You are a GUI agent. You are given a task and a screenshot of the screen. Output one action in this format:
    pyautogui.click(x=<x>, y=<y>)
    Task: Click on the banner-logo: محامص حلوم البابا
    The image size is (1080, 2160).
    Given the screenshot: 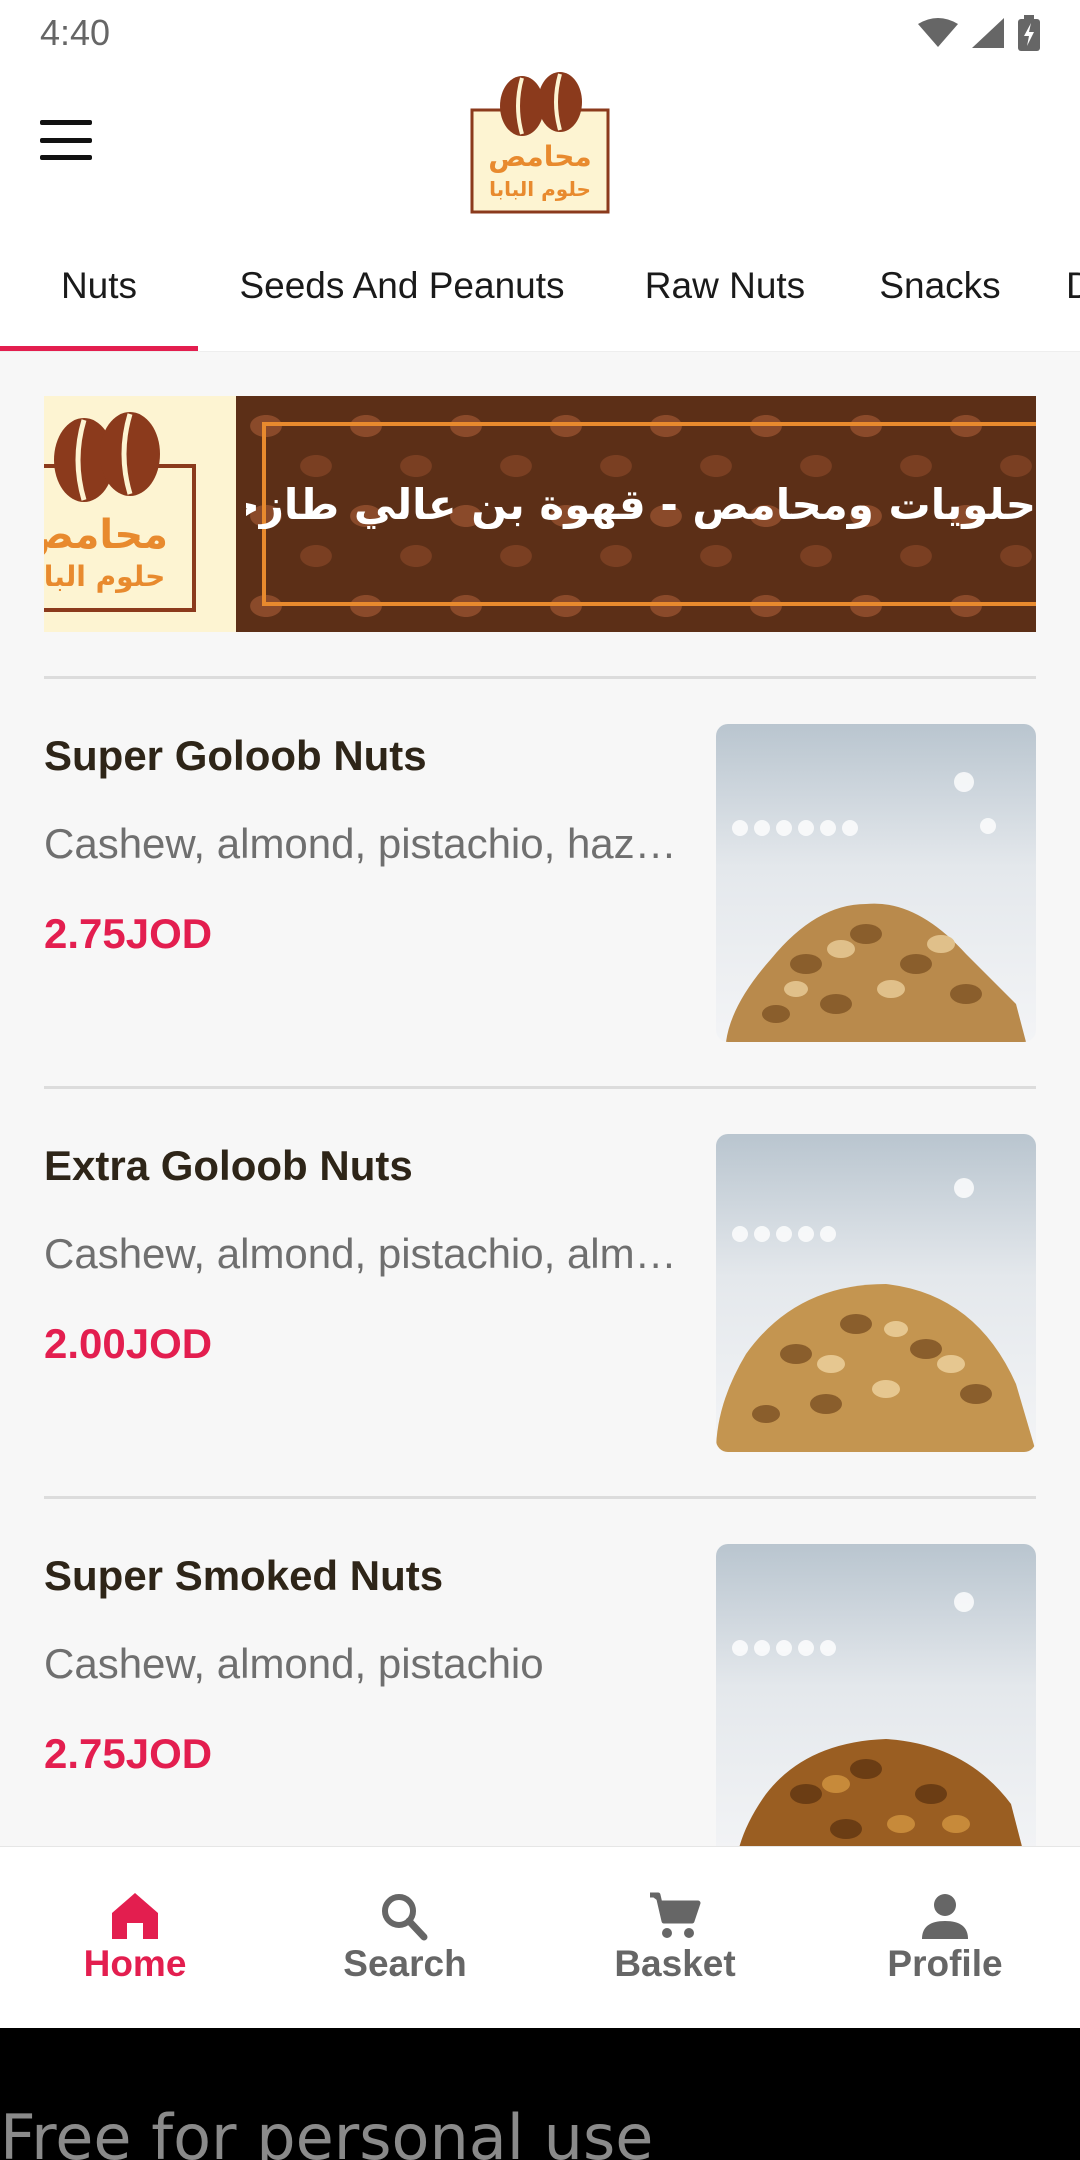 What is the action you would take?
    pyautogui.click(x=120, y=512)
    